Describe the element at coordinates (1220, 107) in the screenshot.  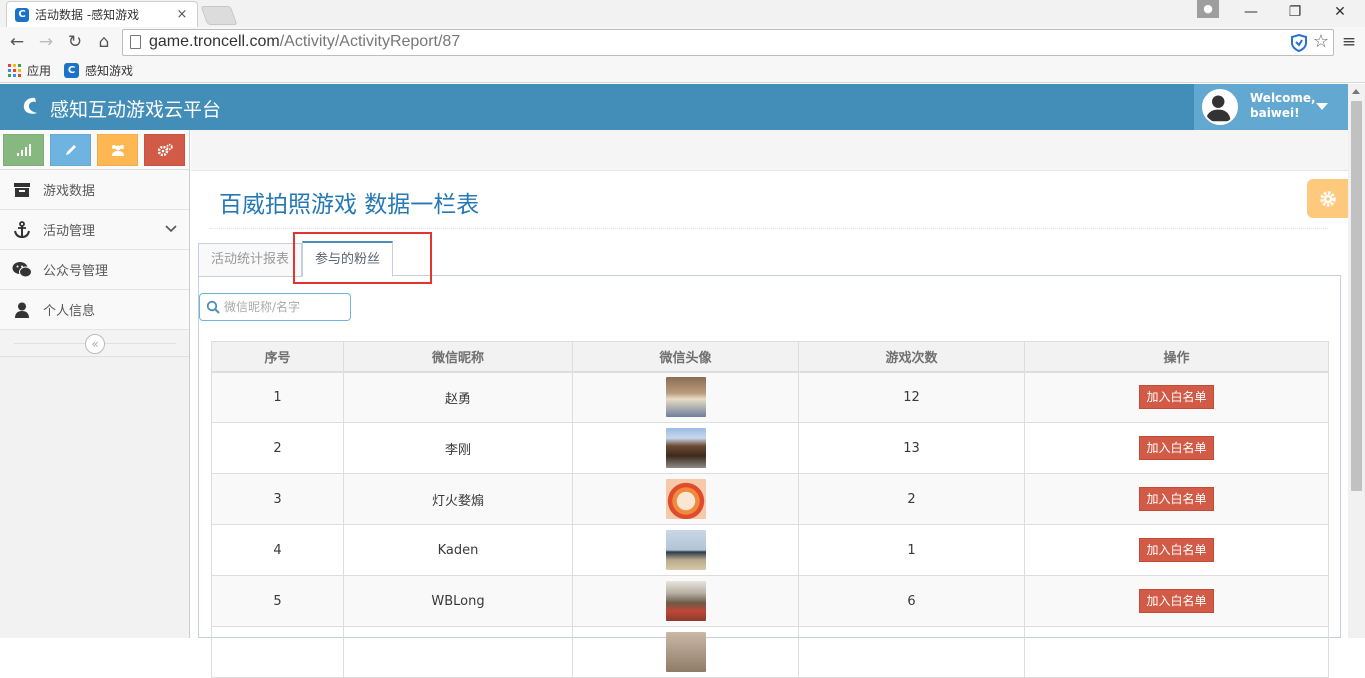
I see `user-avatar` at that location.